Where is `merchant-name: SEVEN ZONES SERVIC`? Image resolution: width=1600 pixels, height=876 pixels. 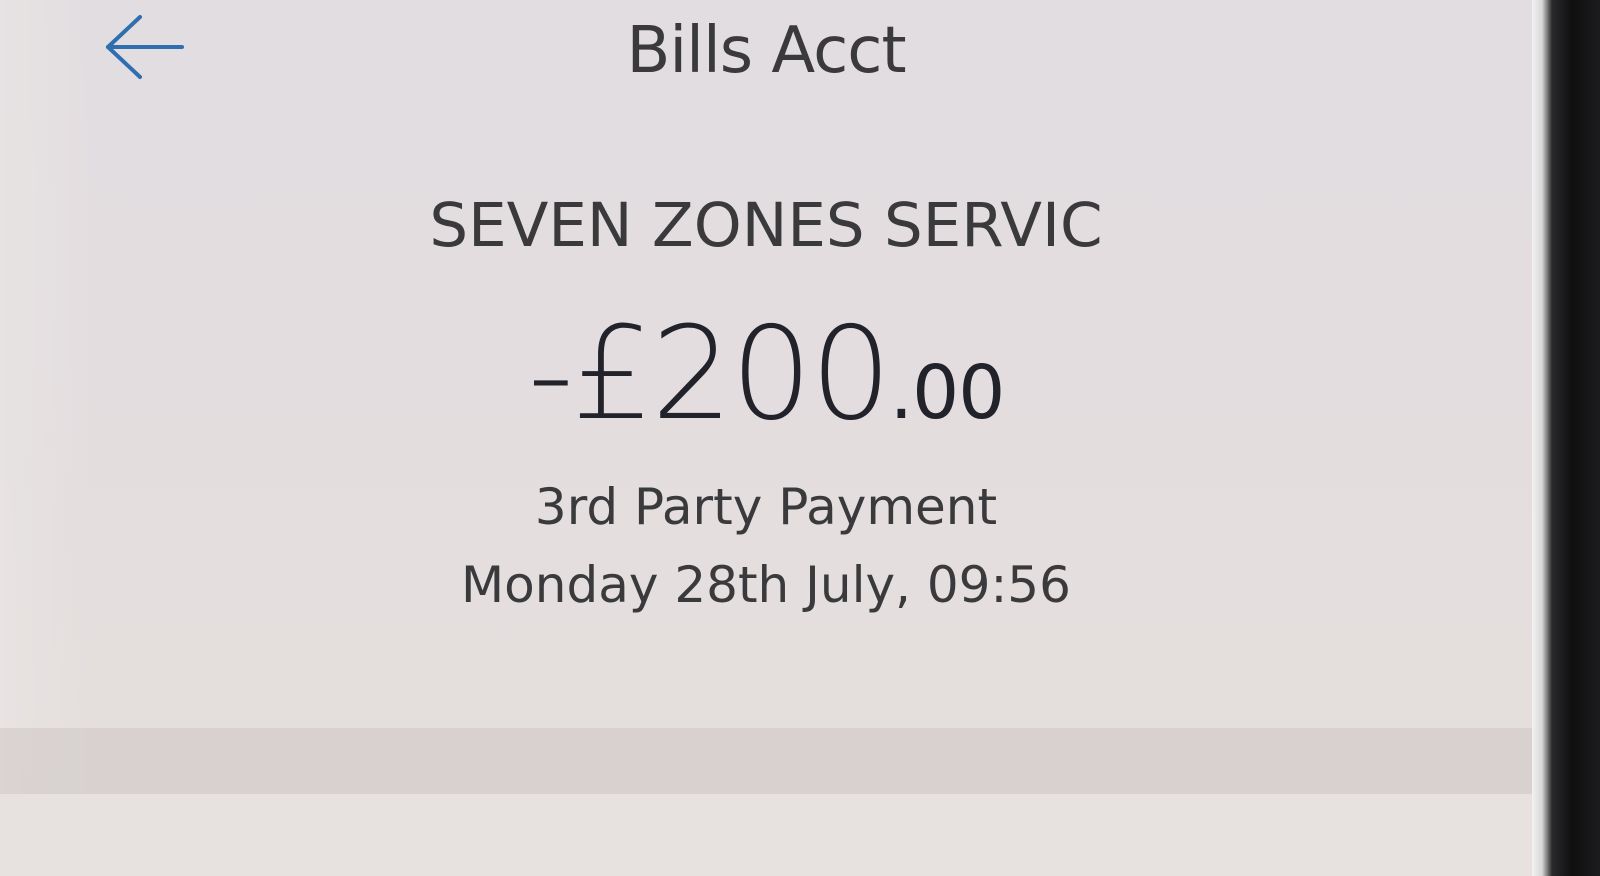
merchant-name: SEVEN ZONES SERVIC is located at coordinates (766, 225).